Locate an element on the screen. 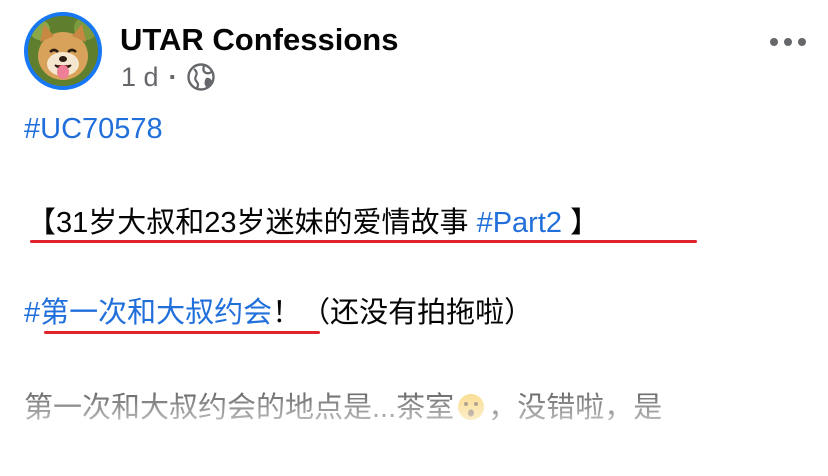 The width and height of the screenshot is (828, 476). title-text-close: 】 is located at coordinates (581, 223).